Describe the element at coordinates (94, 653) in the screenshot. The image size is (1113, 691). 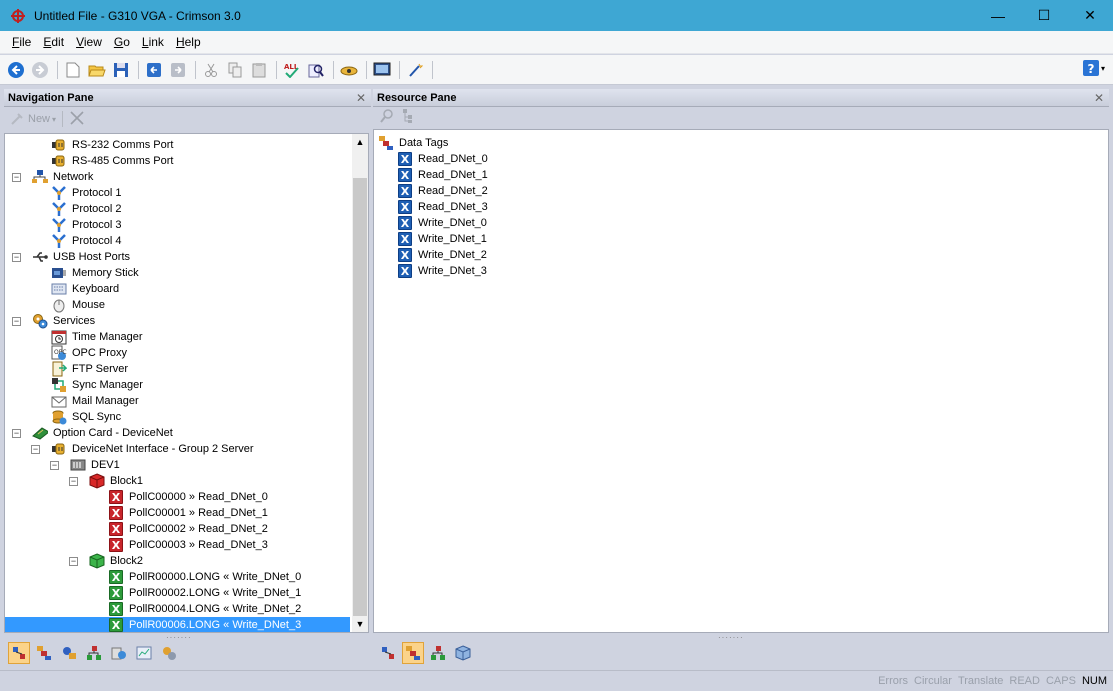
I see `programs-category-button` at that location.